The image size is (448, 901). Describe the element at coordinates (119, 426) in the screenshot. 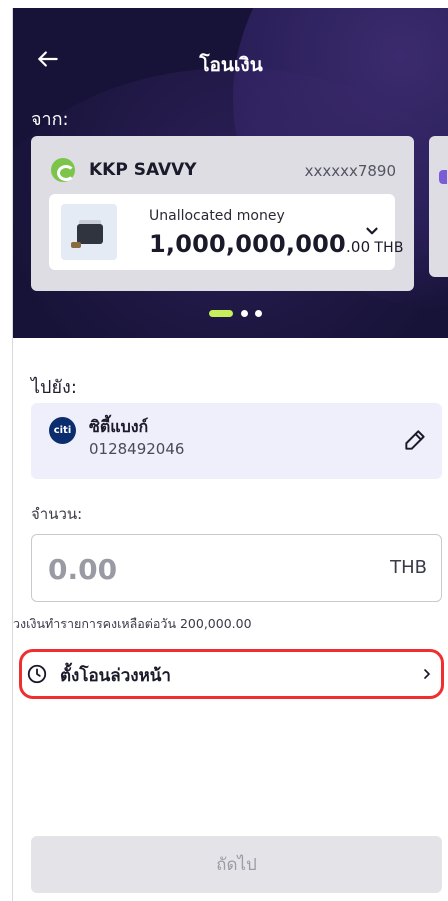

I see `recipient-name: ซิตี้แบงก์` at that location.